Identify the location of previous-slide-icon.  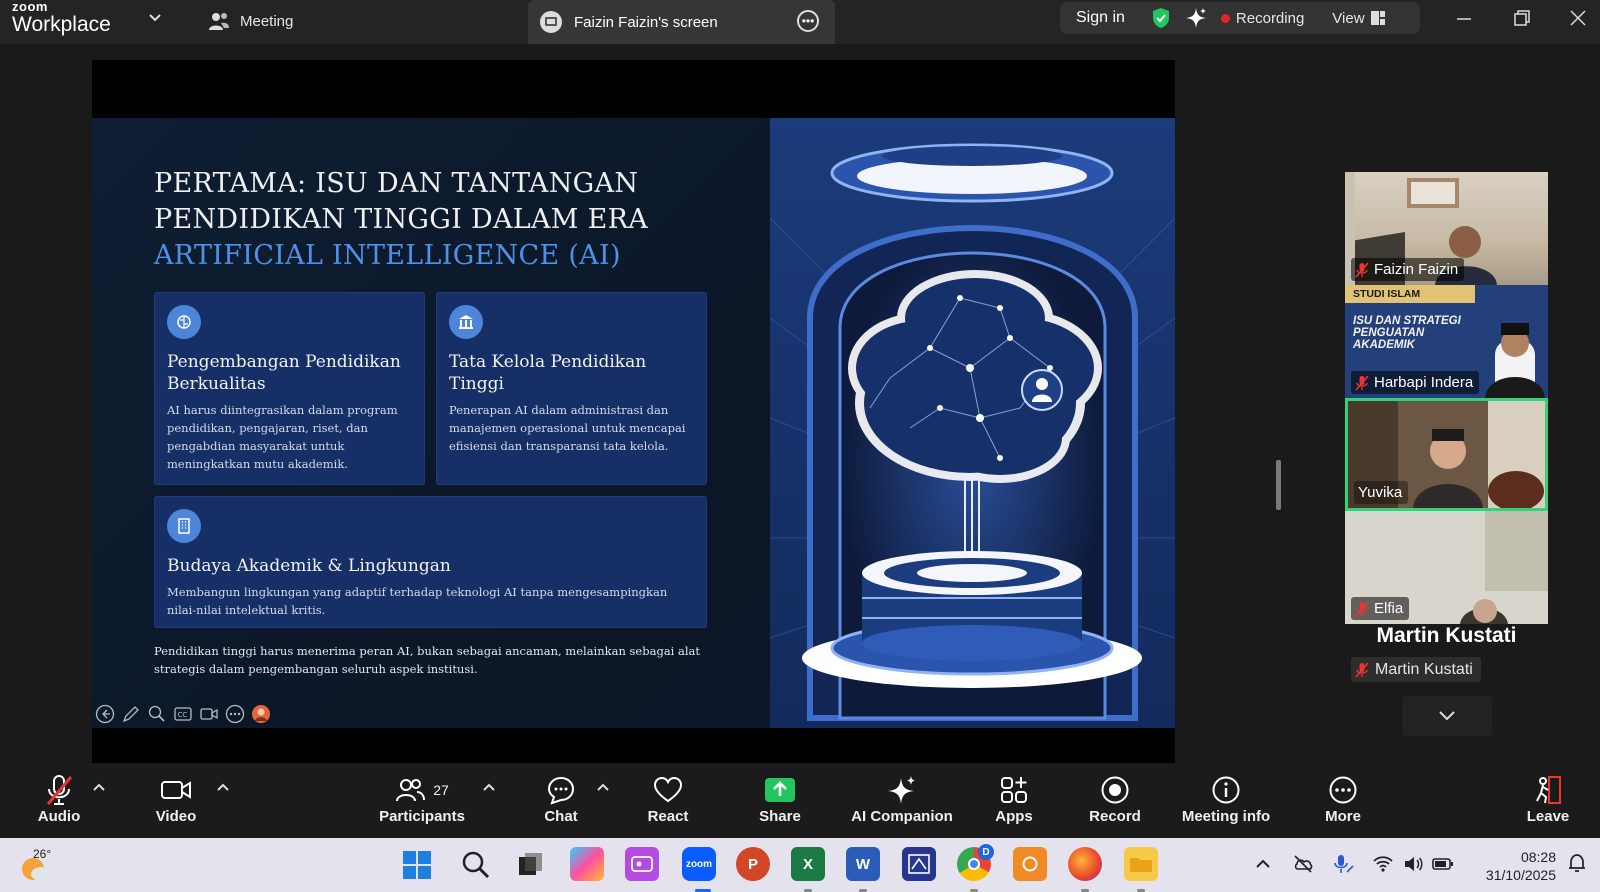
(104, 713).